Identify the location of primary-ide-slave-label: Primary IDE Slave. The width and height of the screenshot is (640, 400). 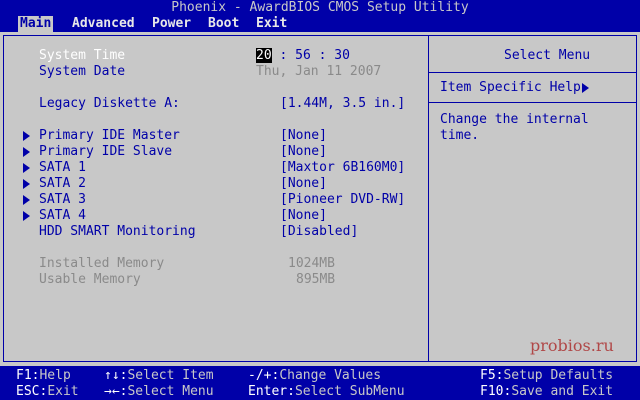
(105, 152).